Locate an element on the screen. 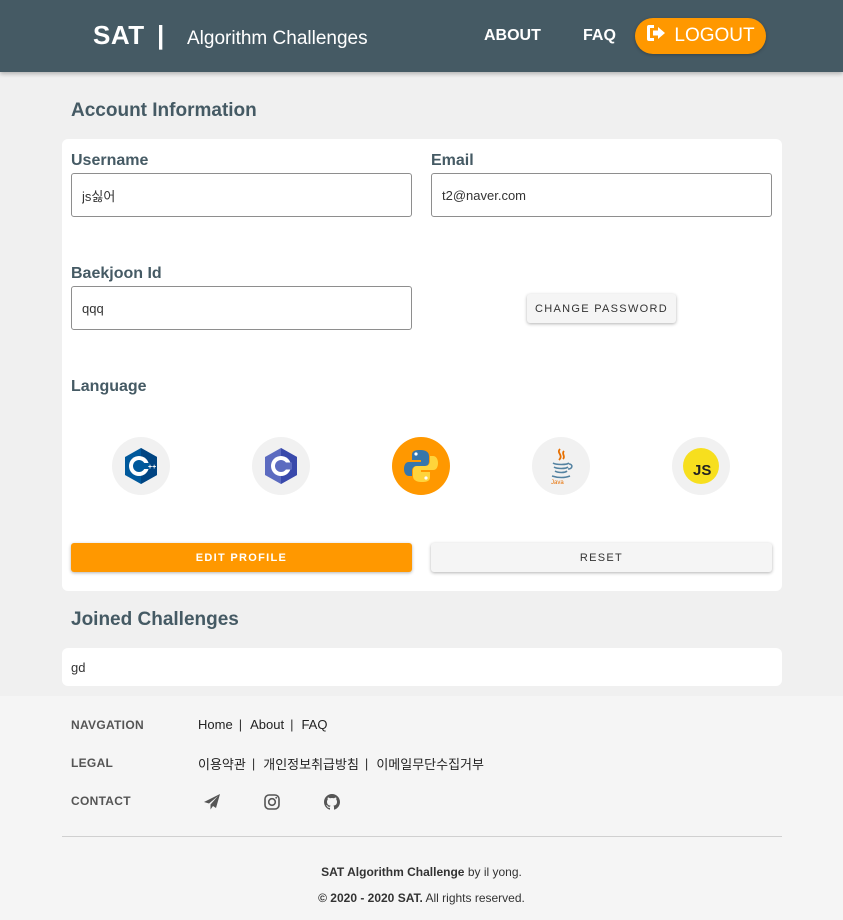  footer-link-terms: 이용약관 is located at coordinates (222, 763).